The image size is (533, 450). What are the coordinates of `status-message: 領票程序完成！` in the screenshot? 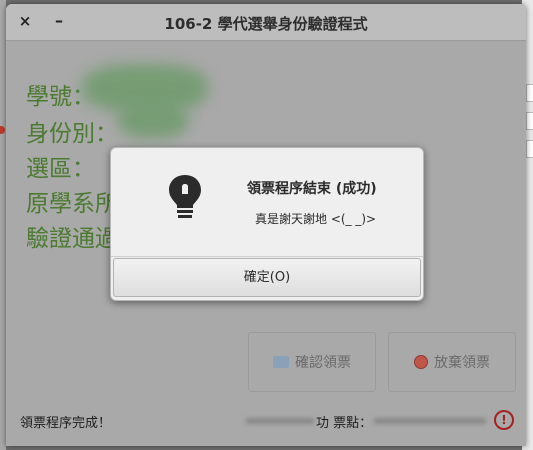 It's located at (66, 423).